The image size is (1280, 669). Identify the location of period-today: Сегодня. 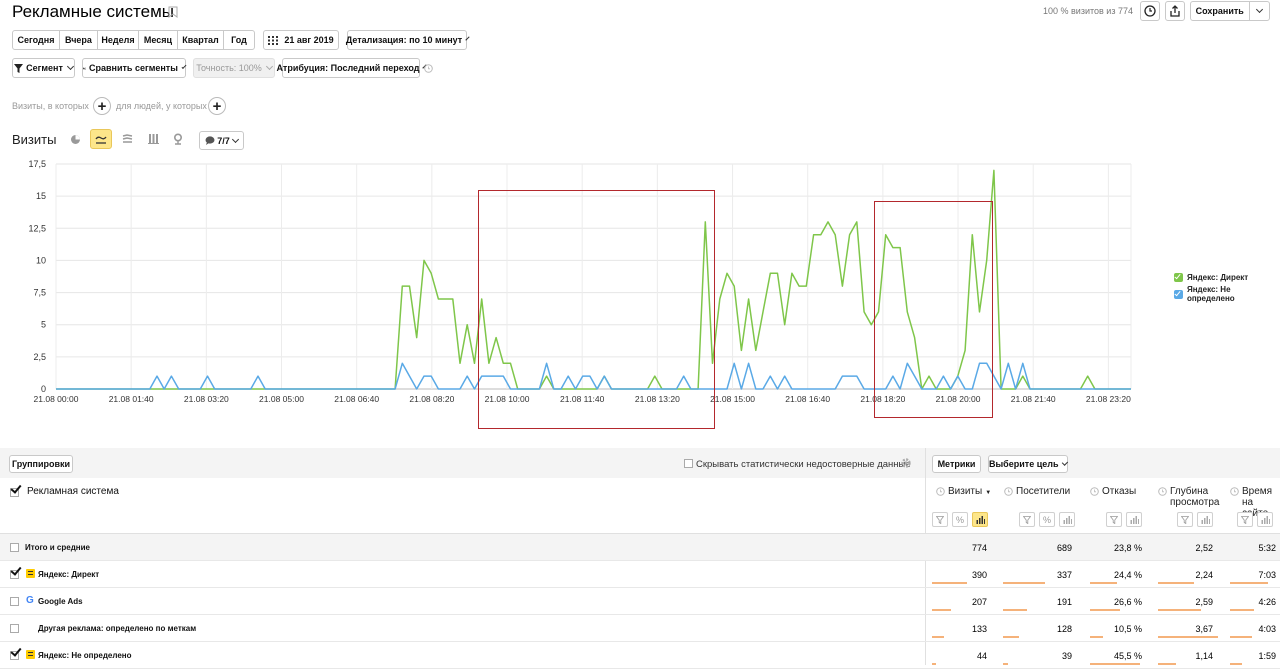
(36, 40).